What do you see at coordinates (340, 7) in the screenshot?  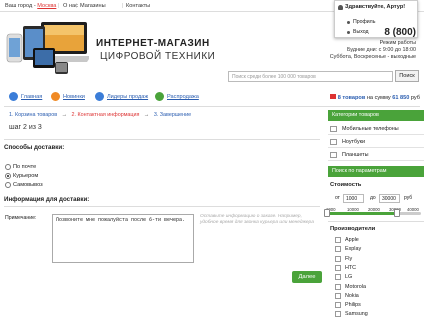 I see `user-icon` at bounding box center [340, 7].